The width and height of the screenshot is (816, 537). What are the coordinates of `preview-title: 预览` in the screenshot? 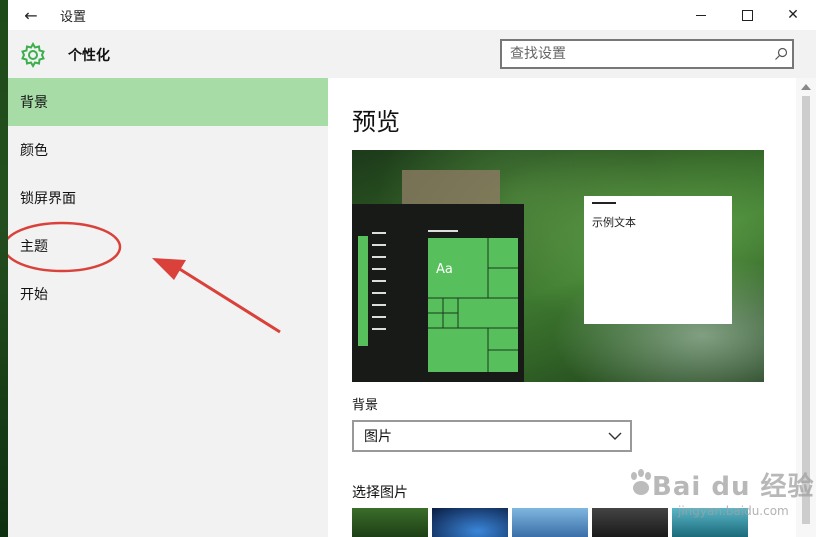 It's located at (376, 122).